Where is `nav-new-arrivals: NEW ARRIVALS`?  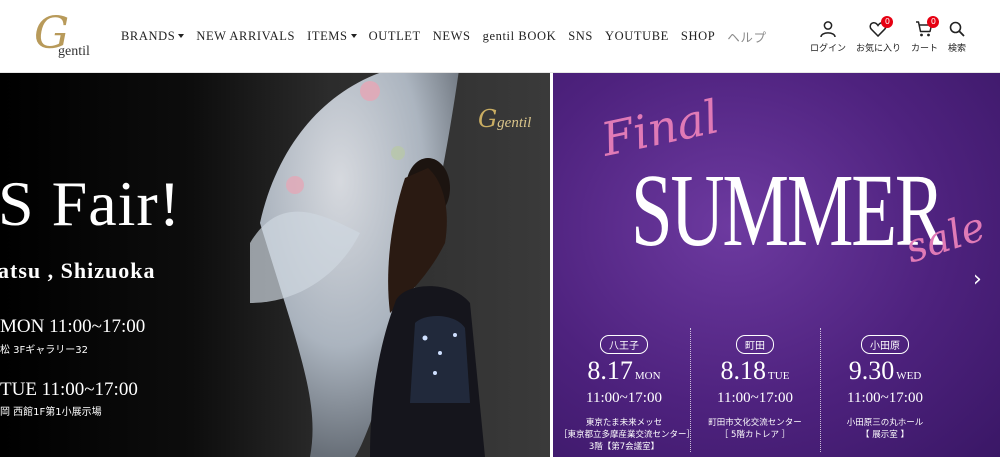 nav-new-arrivals: NEW ARRIVALS is located at coordinates (245, 36).